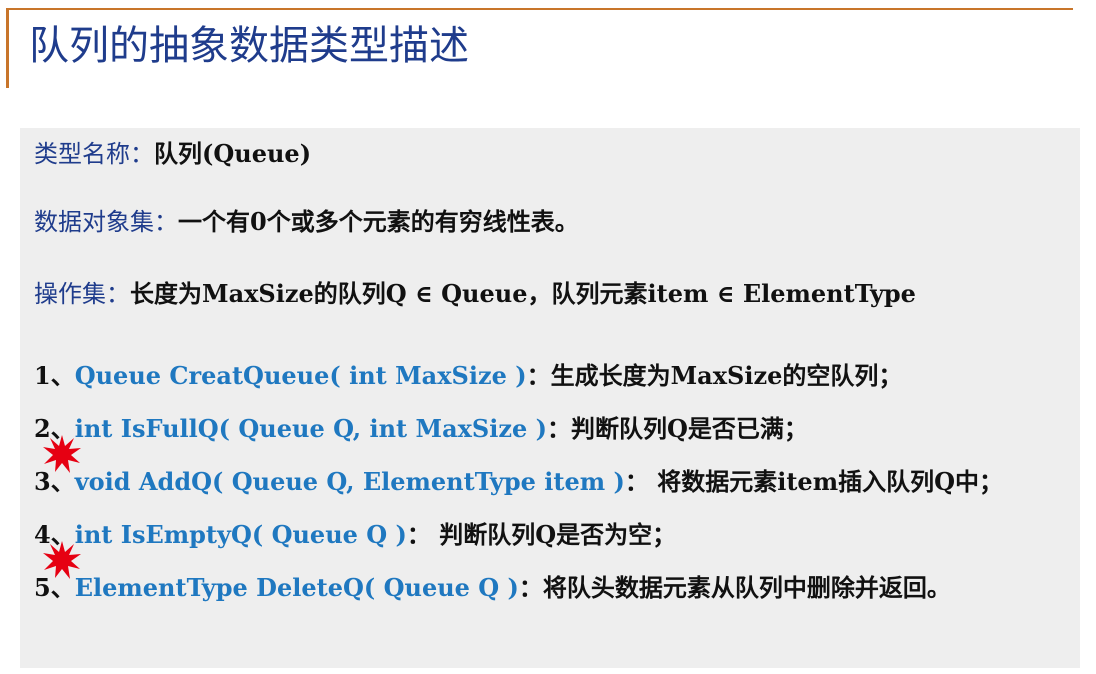 This screenshot has height=674, width=1096. What do you see at coordinates (677, 428) in the screenshot?
I see `op-description: ：判断队列Q是否已满；` at bounding box center [677, 428].